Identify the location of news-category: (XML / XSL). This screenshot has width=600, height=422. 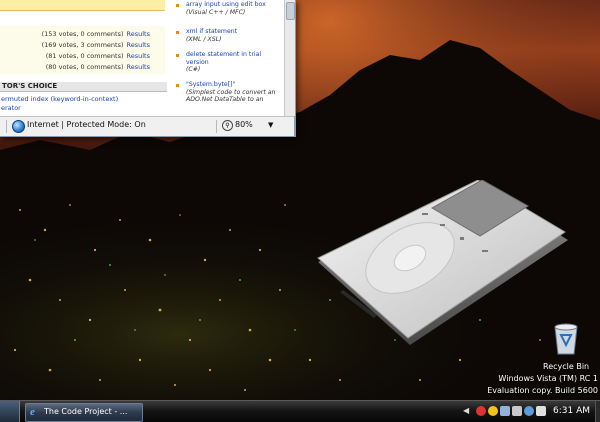
(204, 39).